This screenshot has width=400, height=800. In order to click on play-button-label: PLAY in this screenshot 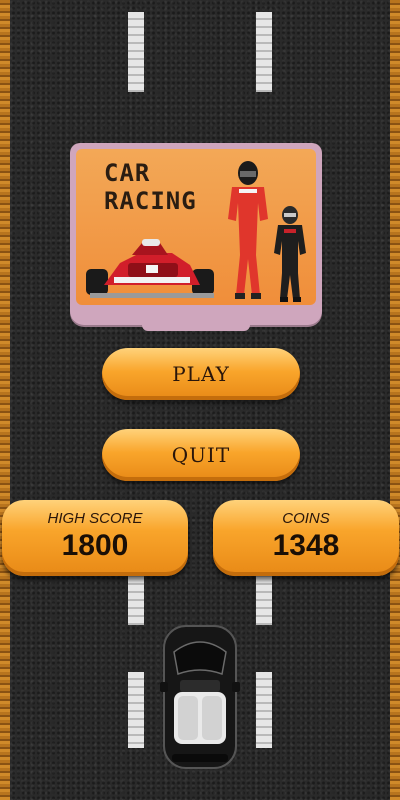, I will do `click(201, 374)`.